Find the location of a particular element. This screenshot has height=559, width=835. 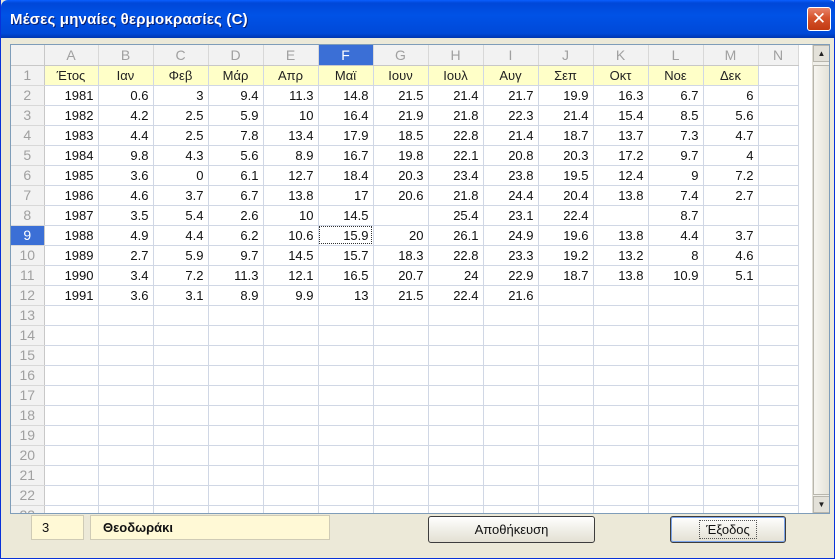

grid-cell: 18.4 is located at coordinates (346, 175).